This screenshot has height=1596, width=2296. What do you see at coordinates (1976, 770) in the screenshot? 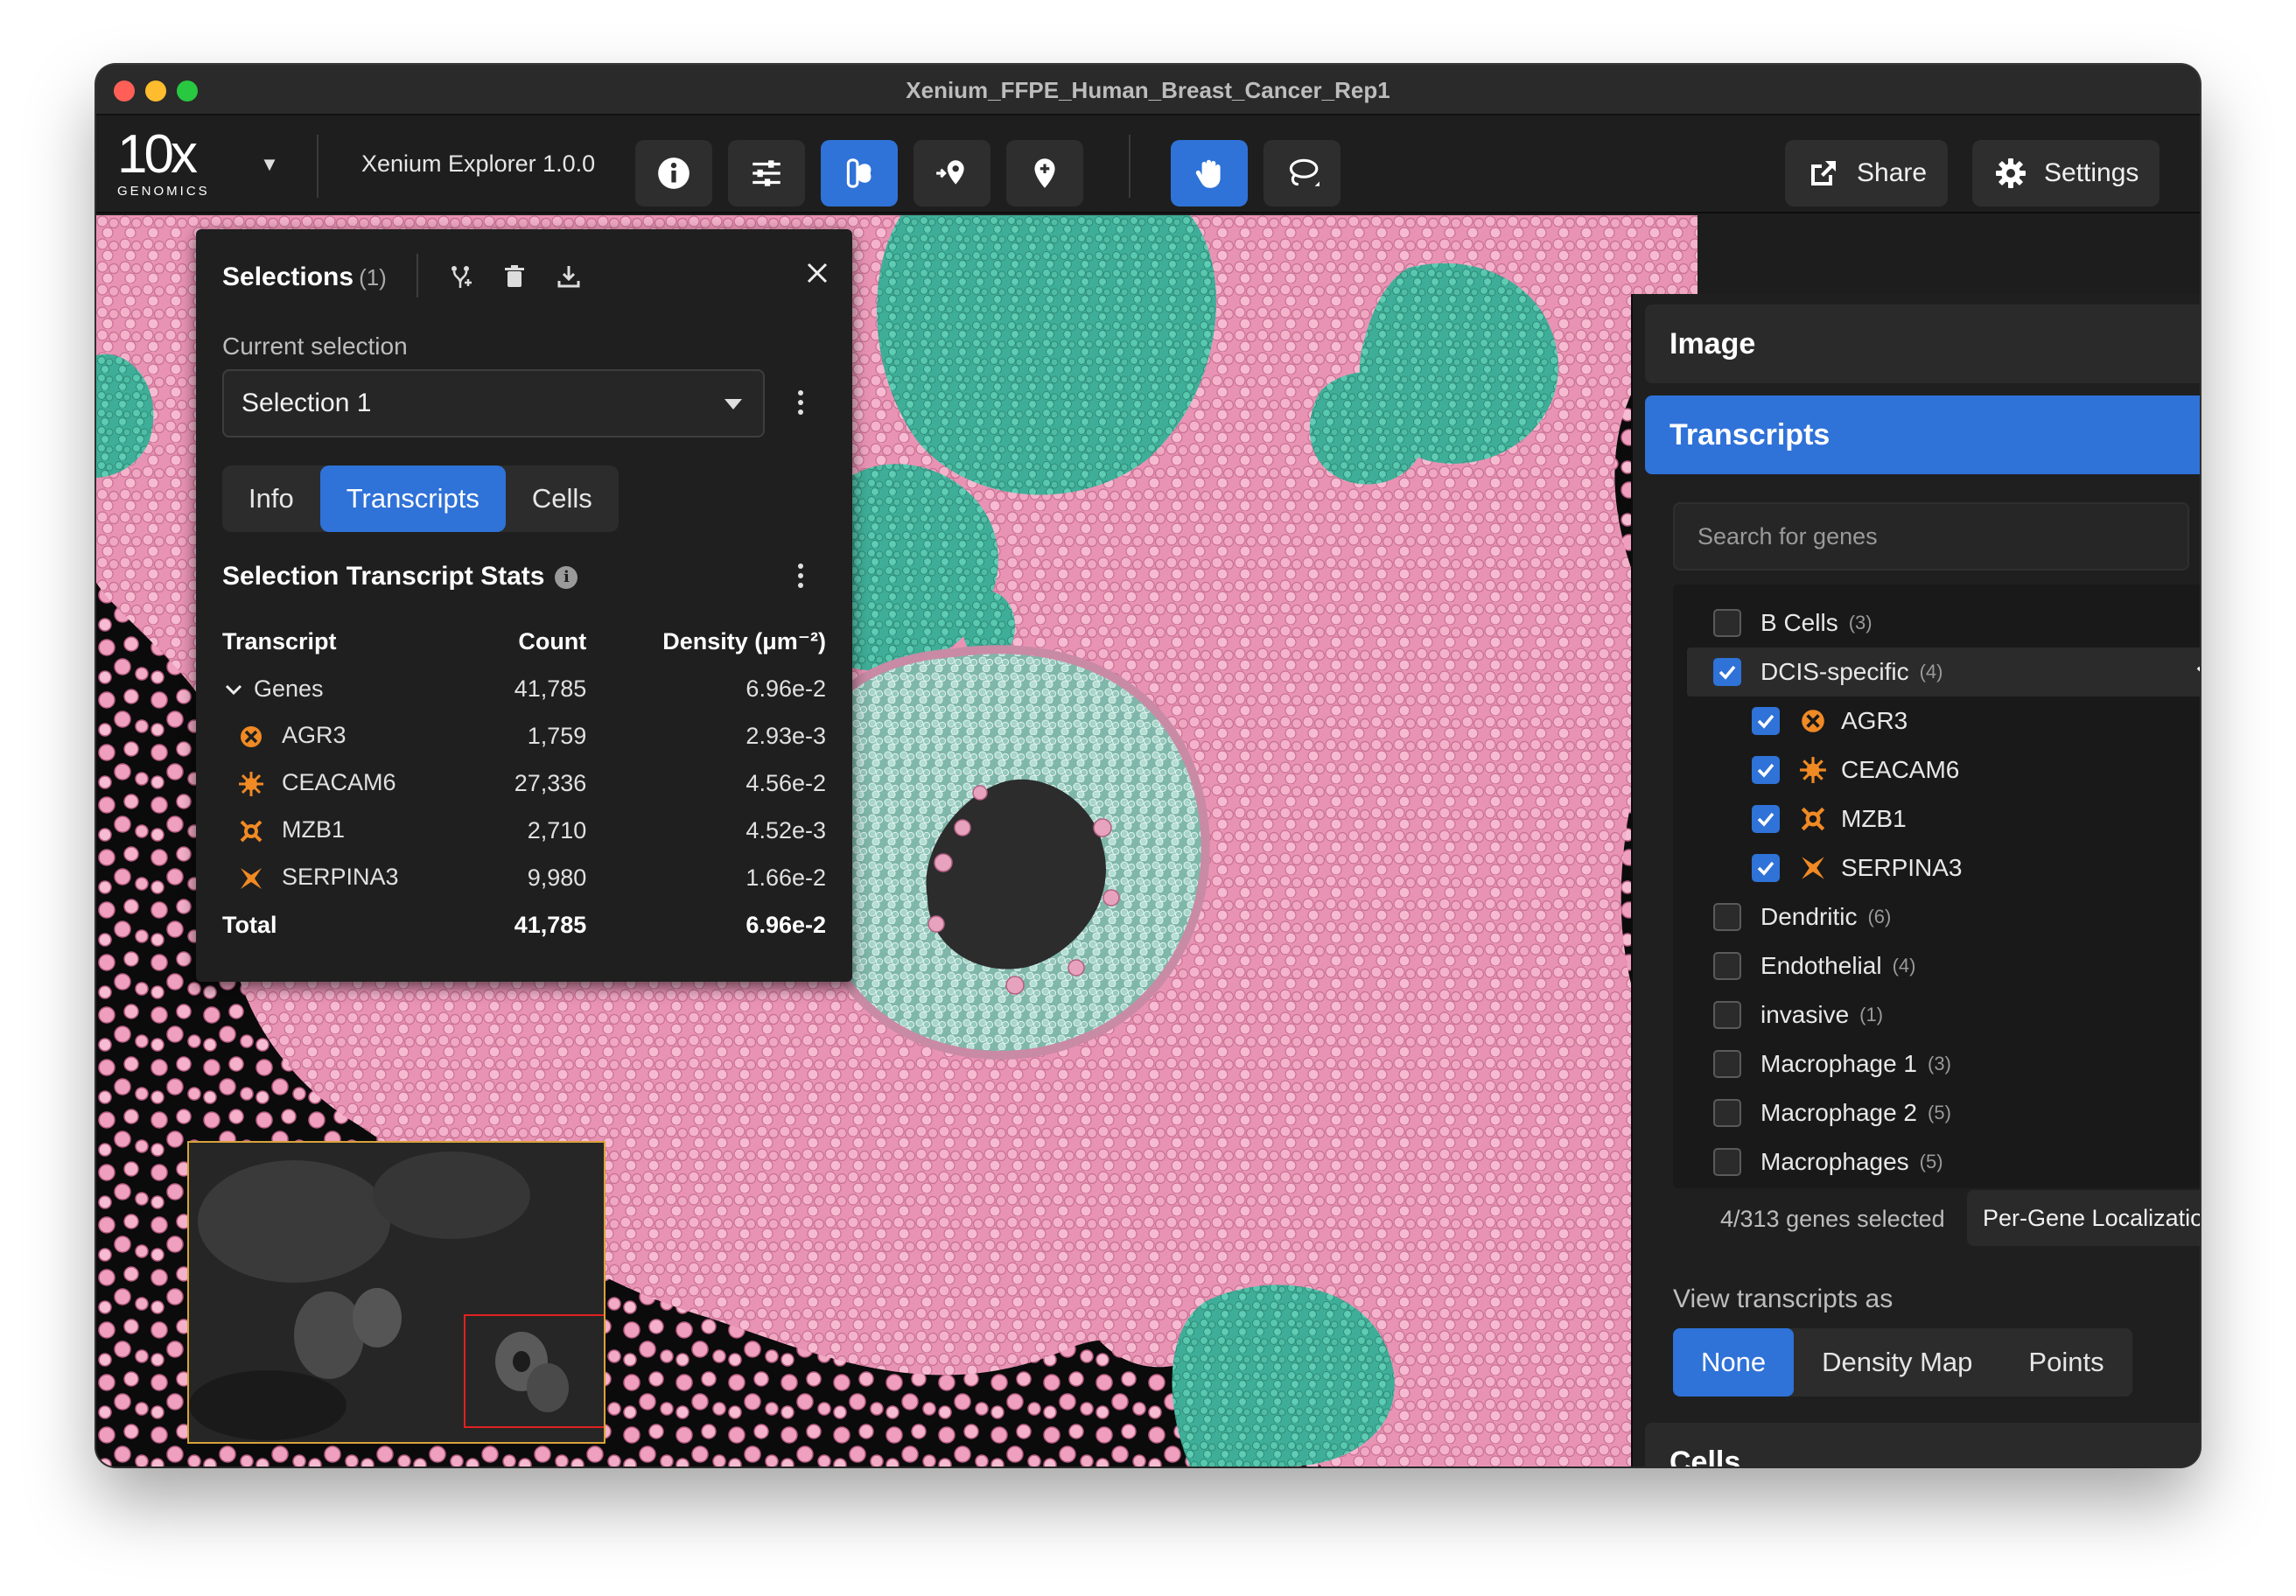
I see `list-item: CEACAM6` at bounding box center [1976, 770].